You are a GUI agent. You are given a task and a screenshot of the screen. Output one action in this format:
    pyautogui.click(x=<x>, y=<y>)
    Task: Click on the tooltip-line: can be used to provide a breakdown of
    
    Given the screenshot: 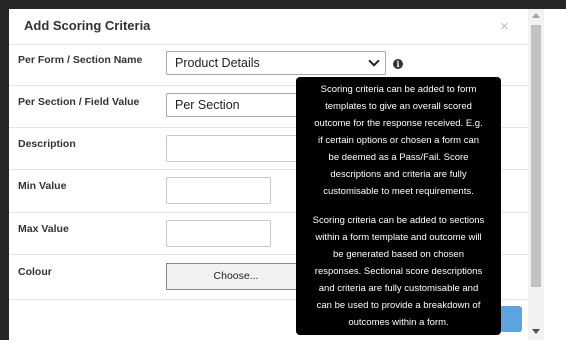 What is the action you would take?
    pyautogui.click(x=398, y=305)
    